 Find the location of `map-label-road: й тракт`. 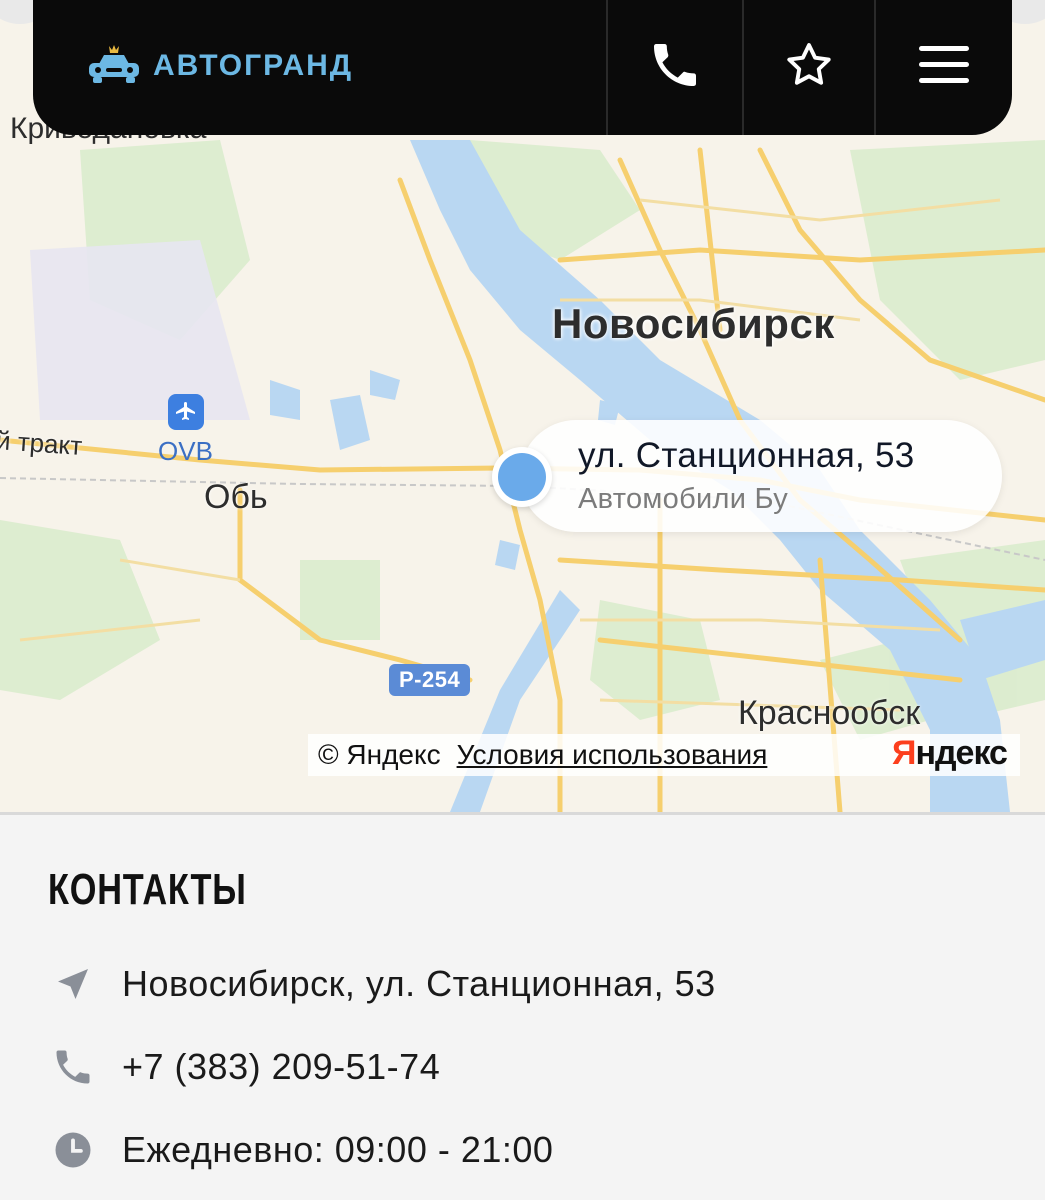

map-label-road: й тракт is located at coordinates (42, 443).